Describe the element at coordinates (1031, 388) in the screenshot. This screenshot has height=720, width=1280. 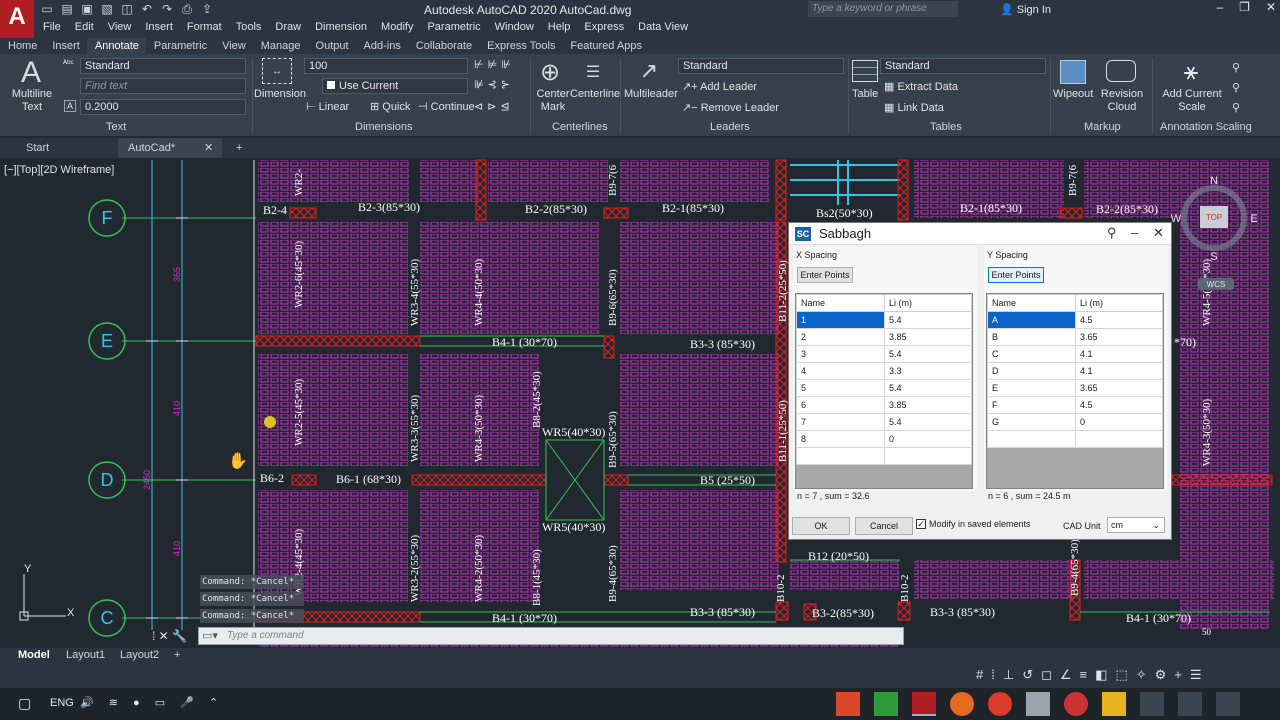
I see `cell-name: E` at that location.